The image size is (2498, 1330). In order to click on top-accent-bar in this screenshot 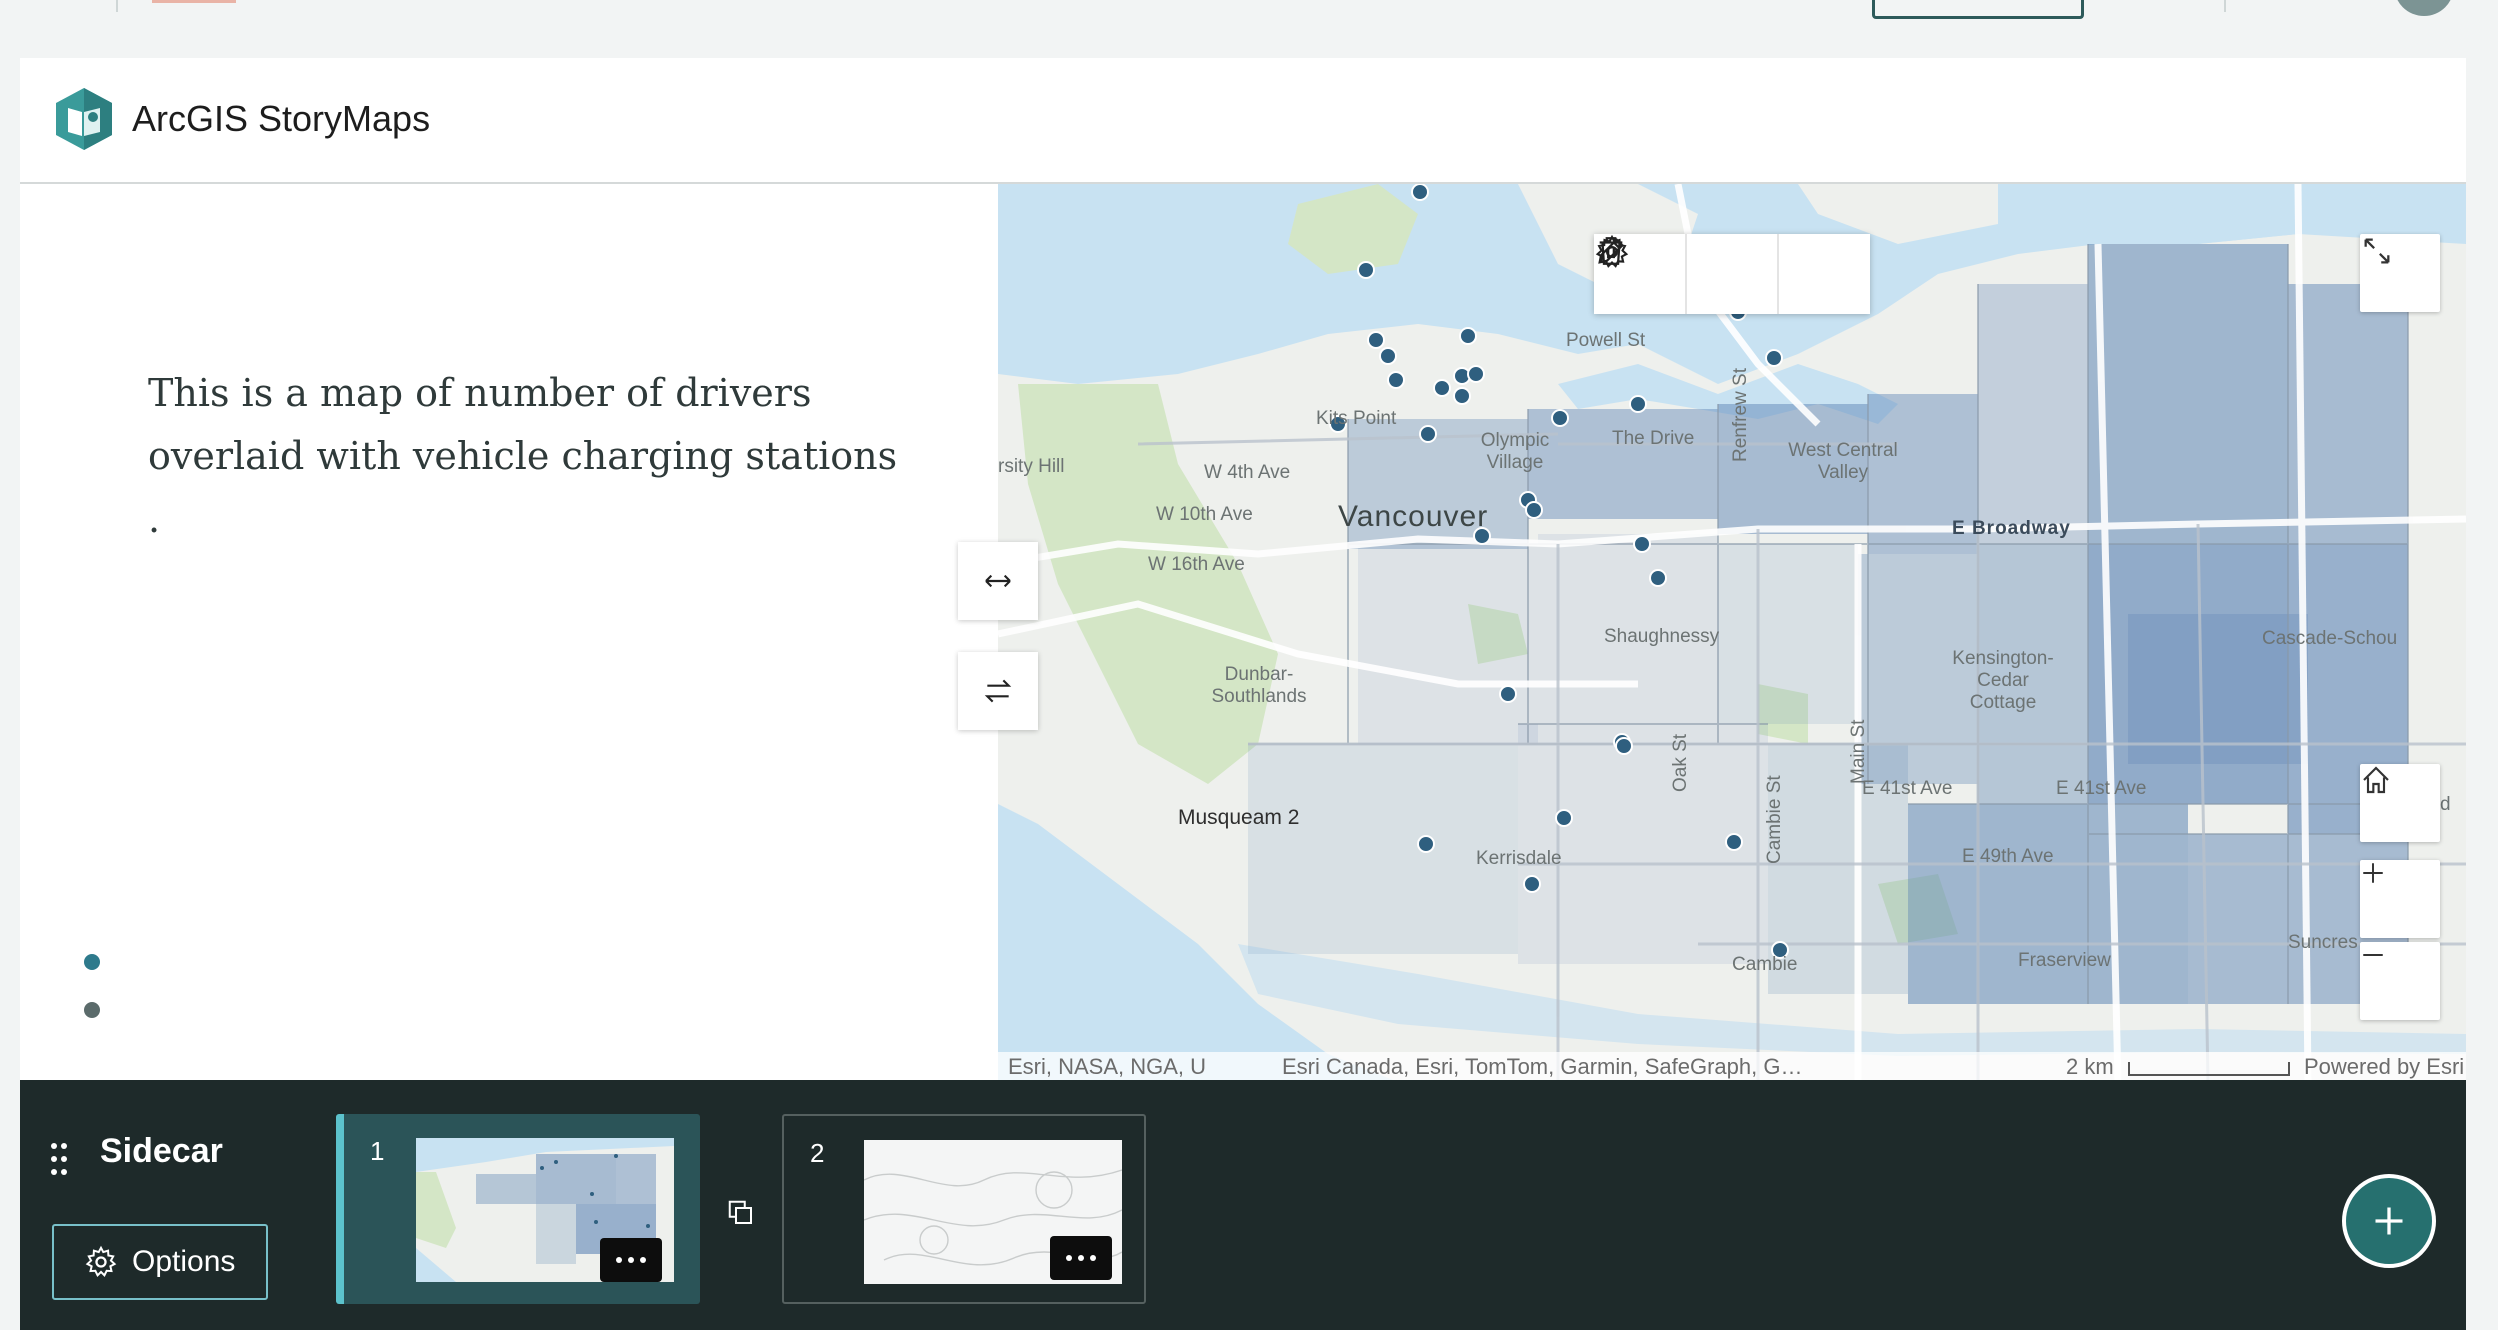, I will do `click(194, 1)`.